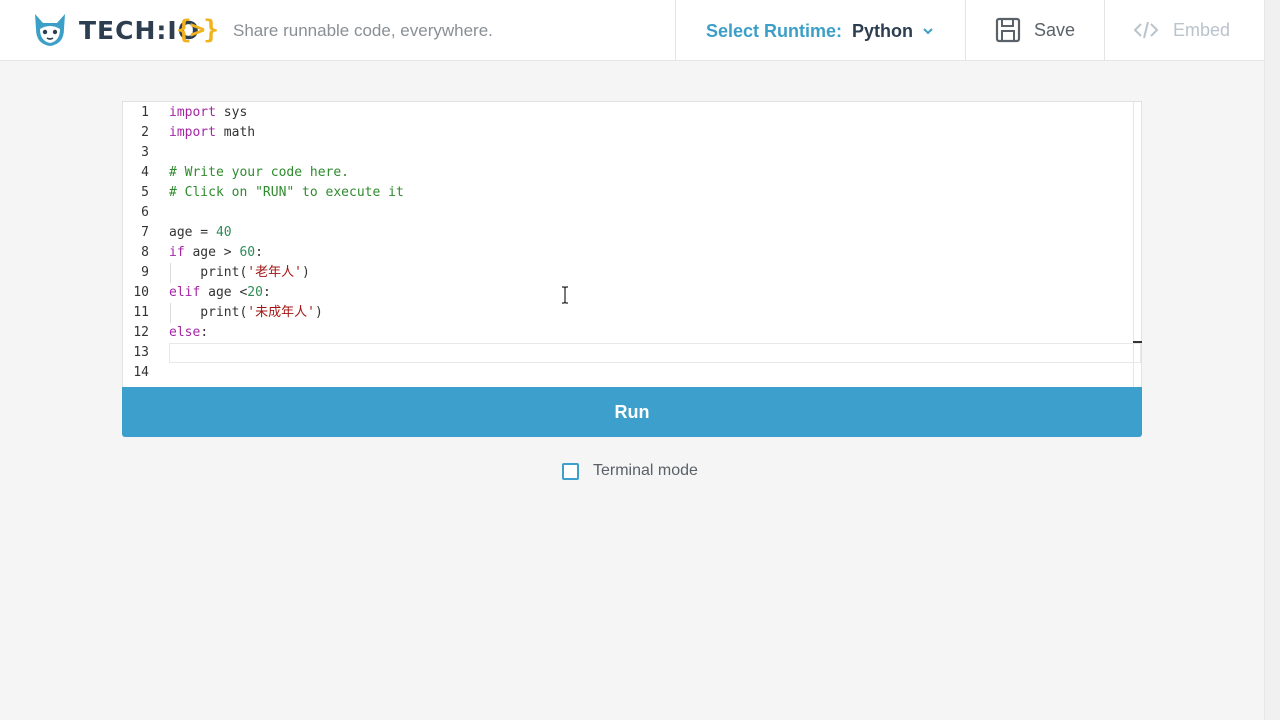 Image resolution: width=1280 pixels, height=720 pixels. What do you see at coordinates (145, 212) in the screenshot?
I see `line-number: 6` at bounding box center [145, 212].